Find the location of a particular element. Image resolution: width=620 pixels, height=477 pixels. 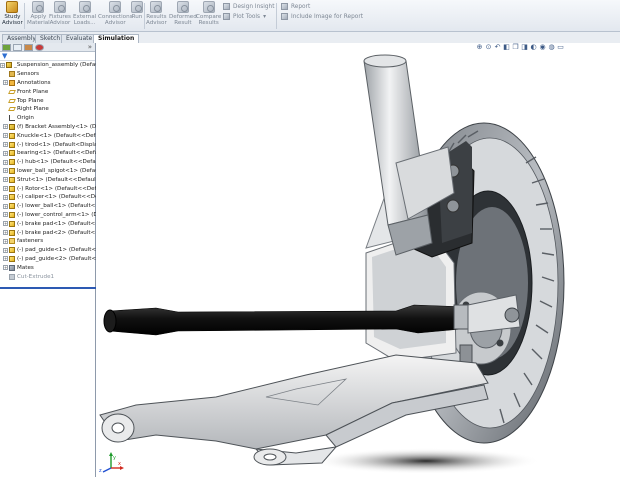

include-image-button: Include Image for Report is located at coordinates (322, 16).